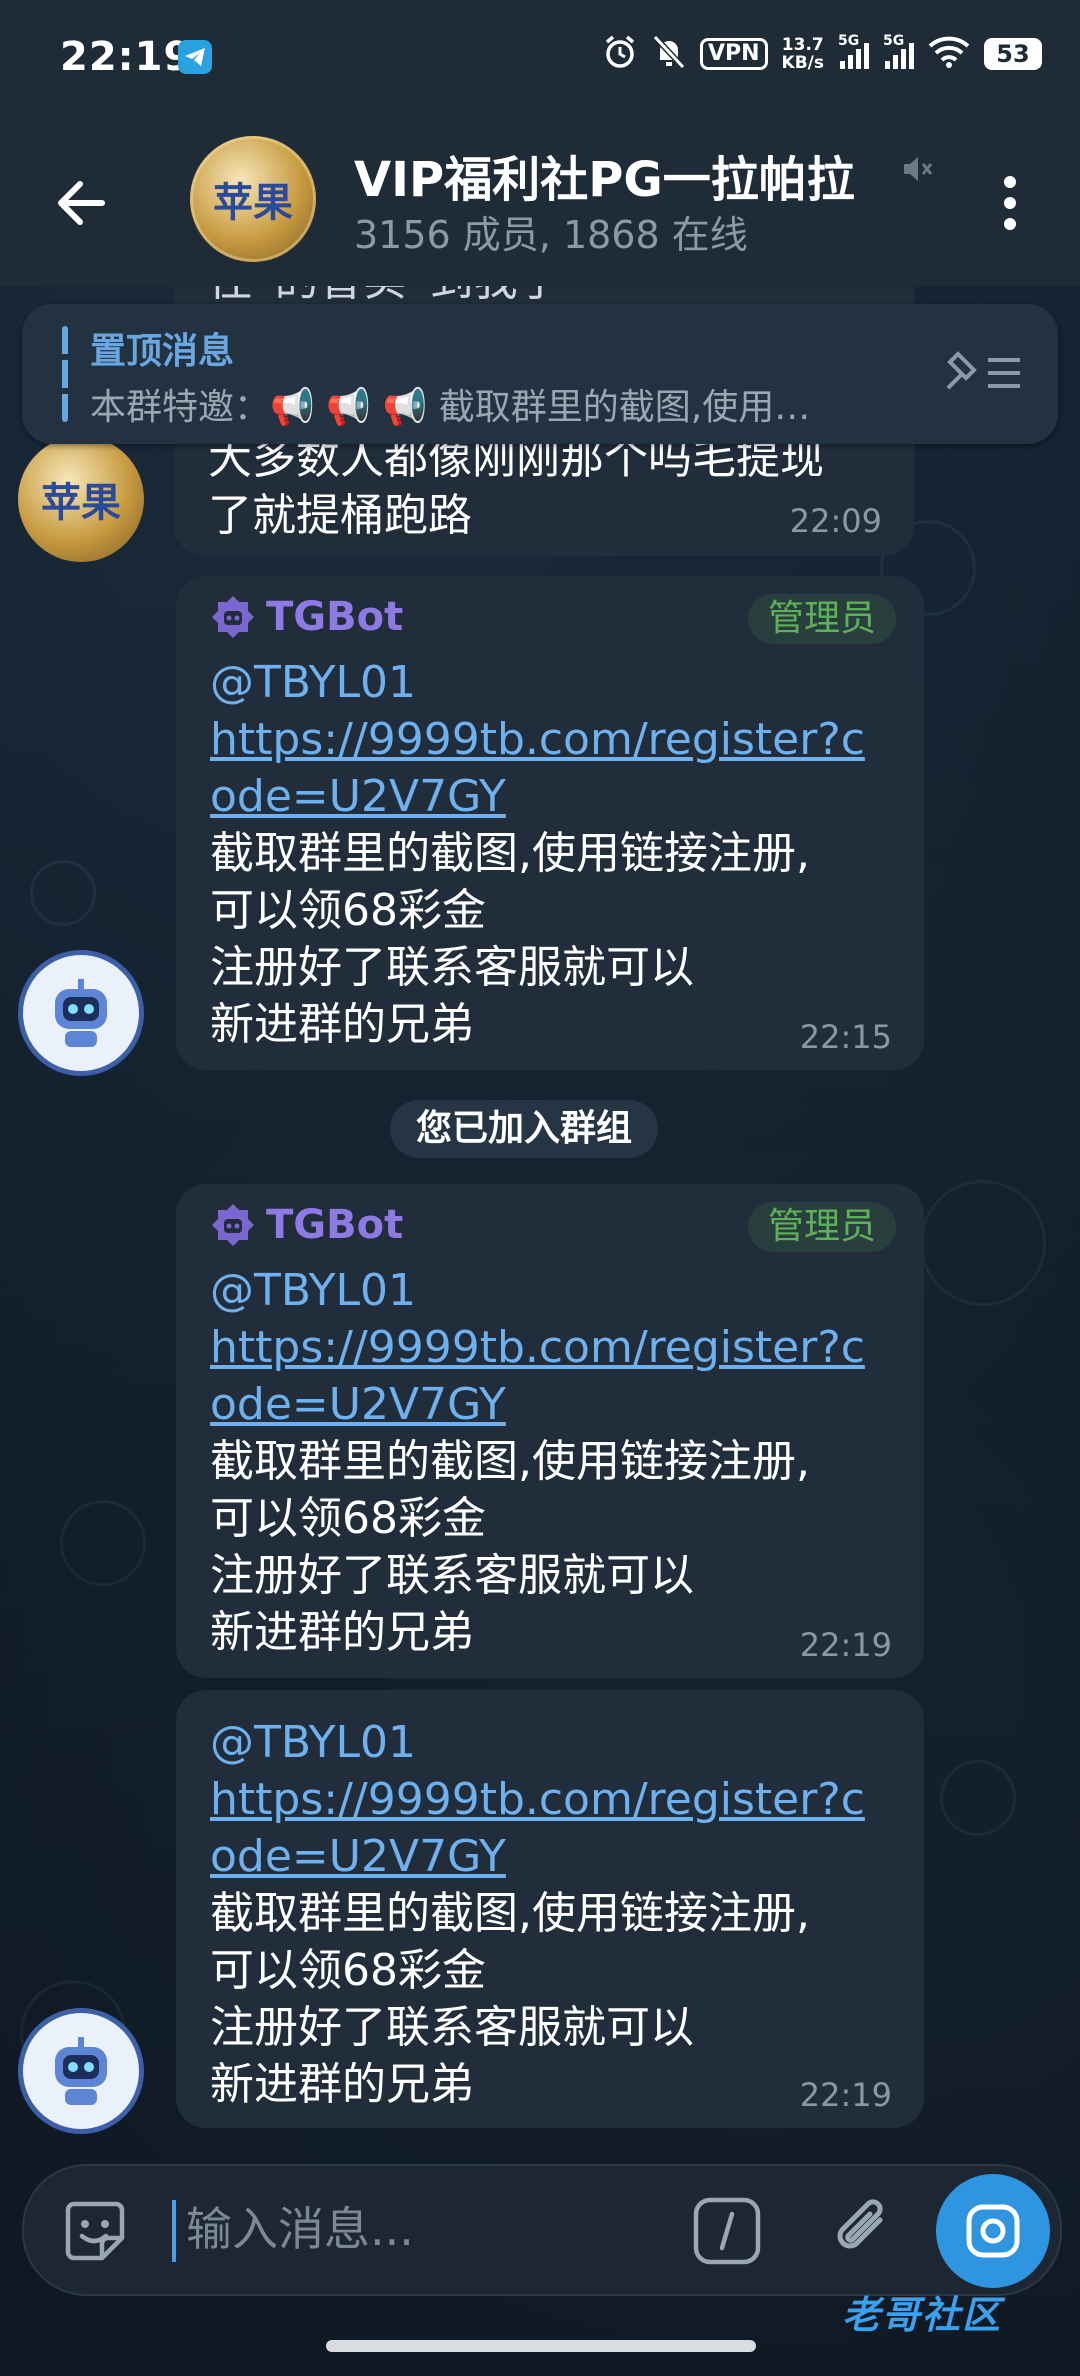  What do you see at coordinates (860, 2224) in the screenshot?
I see `paperclip-icon` at bounding box center [860, 2224].